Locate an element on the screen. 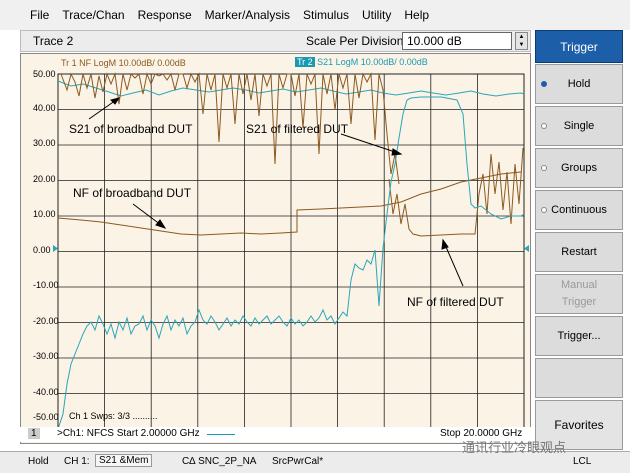 The height and width of the screenshot is (473, 630). menu-response: Response is located at coordinates (165, 15).